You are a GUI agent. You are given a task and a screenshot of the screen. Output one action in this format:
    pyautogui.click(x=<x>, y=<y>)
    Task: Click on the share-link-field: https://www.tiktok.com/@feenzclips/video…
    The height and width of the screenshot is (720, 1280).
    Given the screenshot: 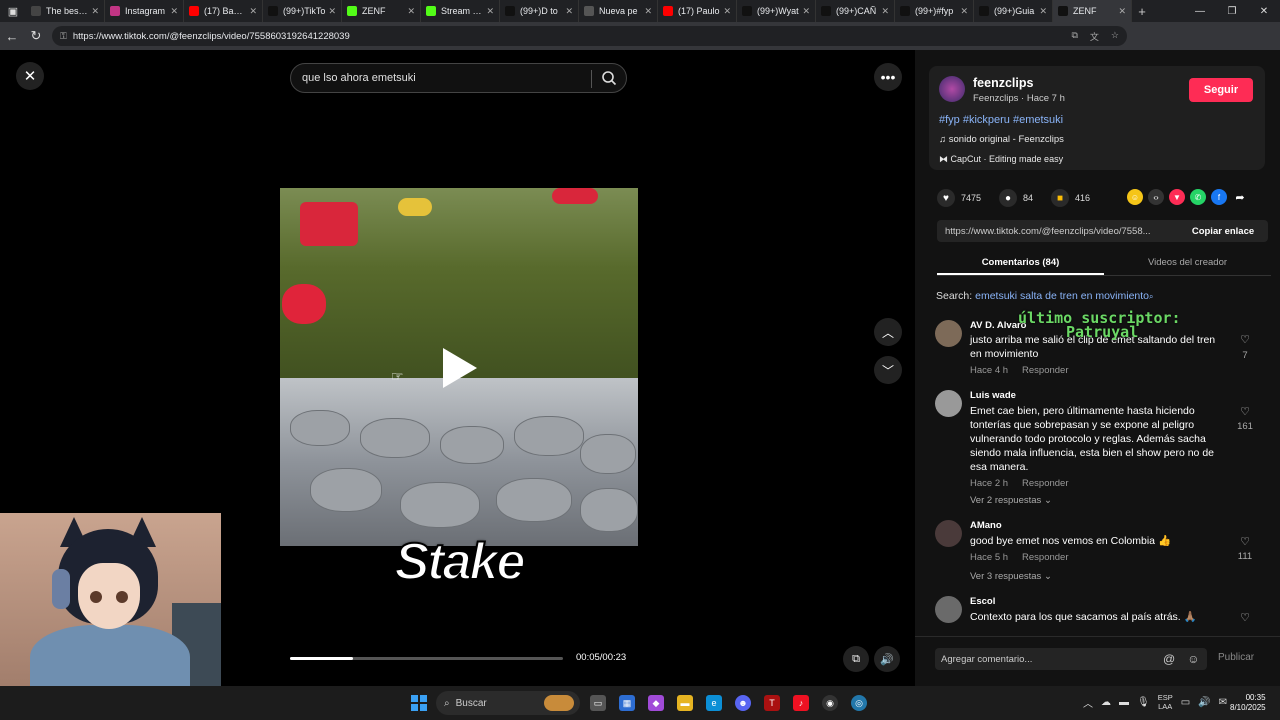 What is the action you would take?
    pyautogui.click(x=1102, y=231)
    